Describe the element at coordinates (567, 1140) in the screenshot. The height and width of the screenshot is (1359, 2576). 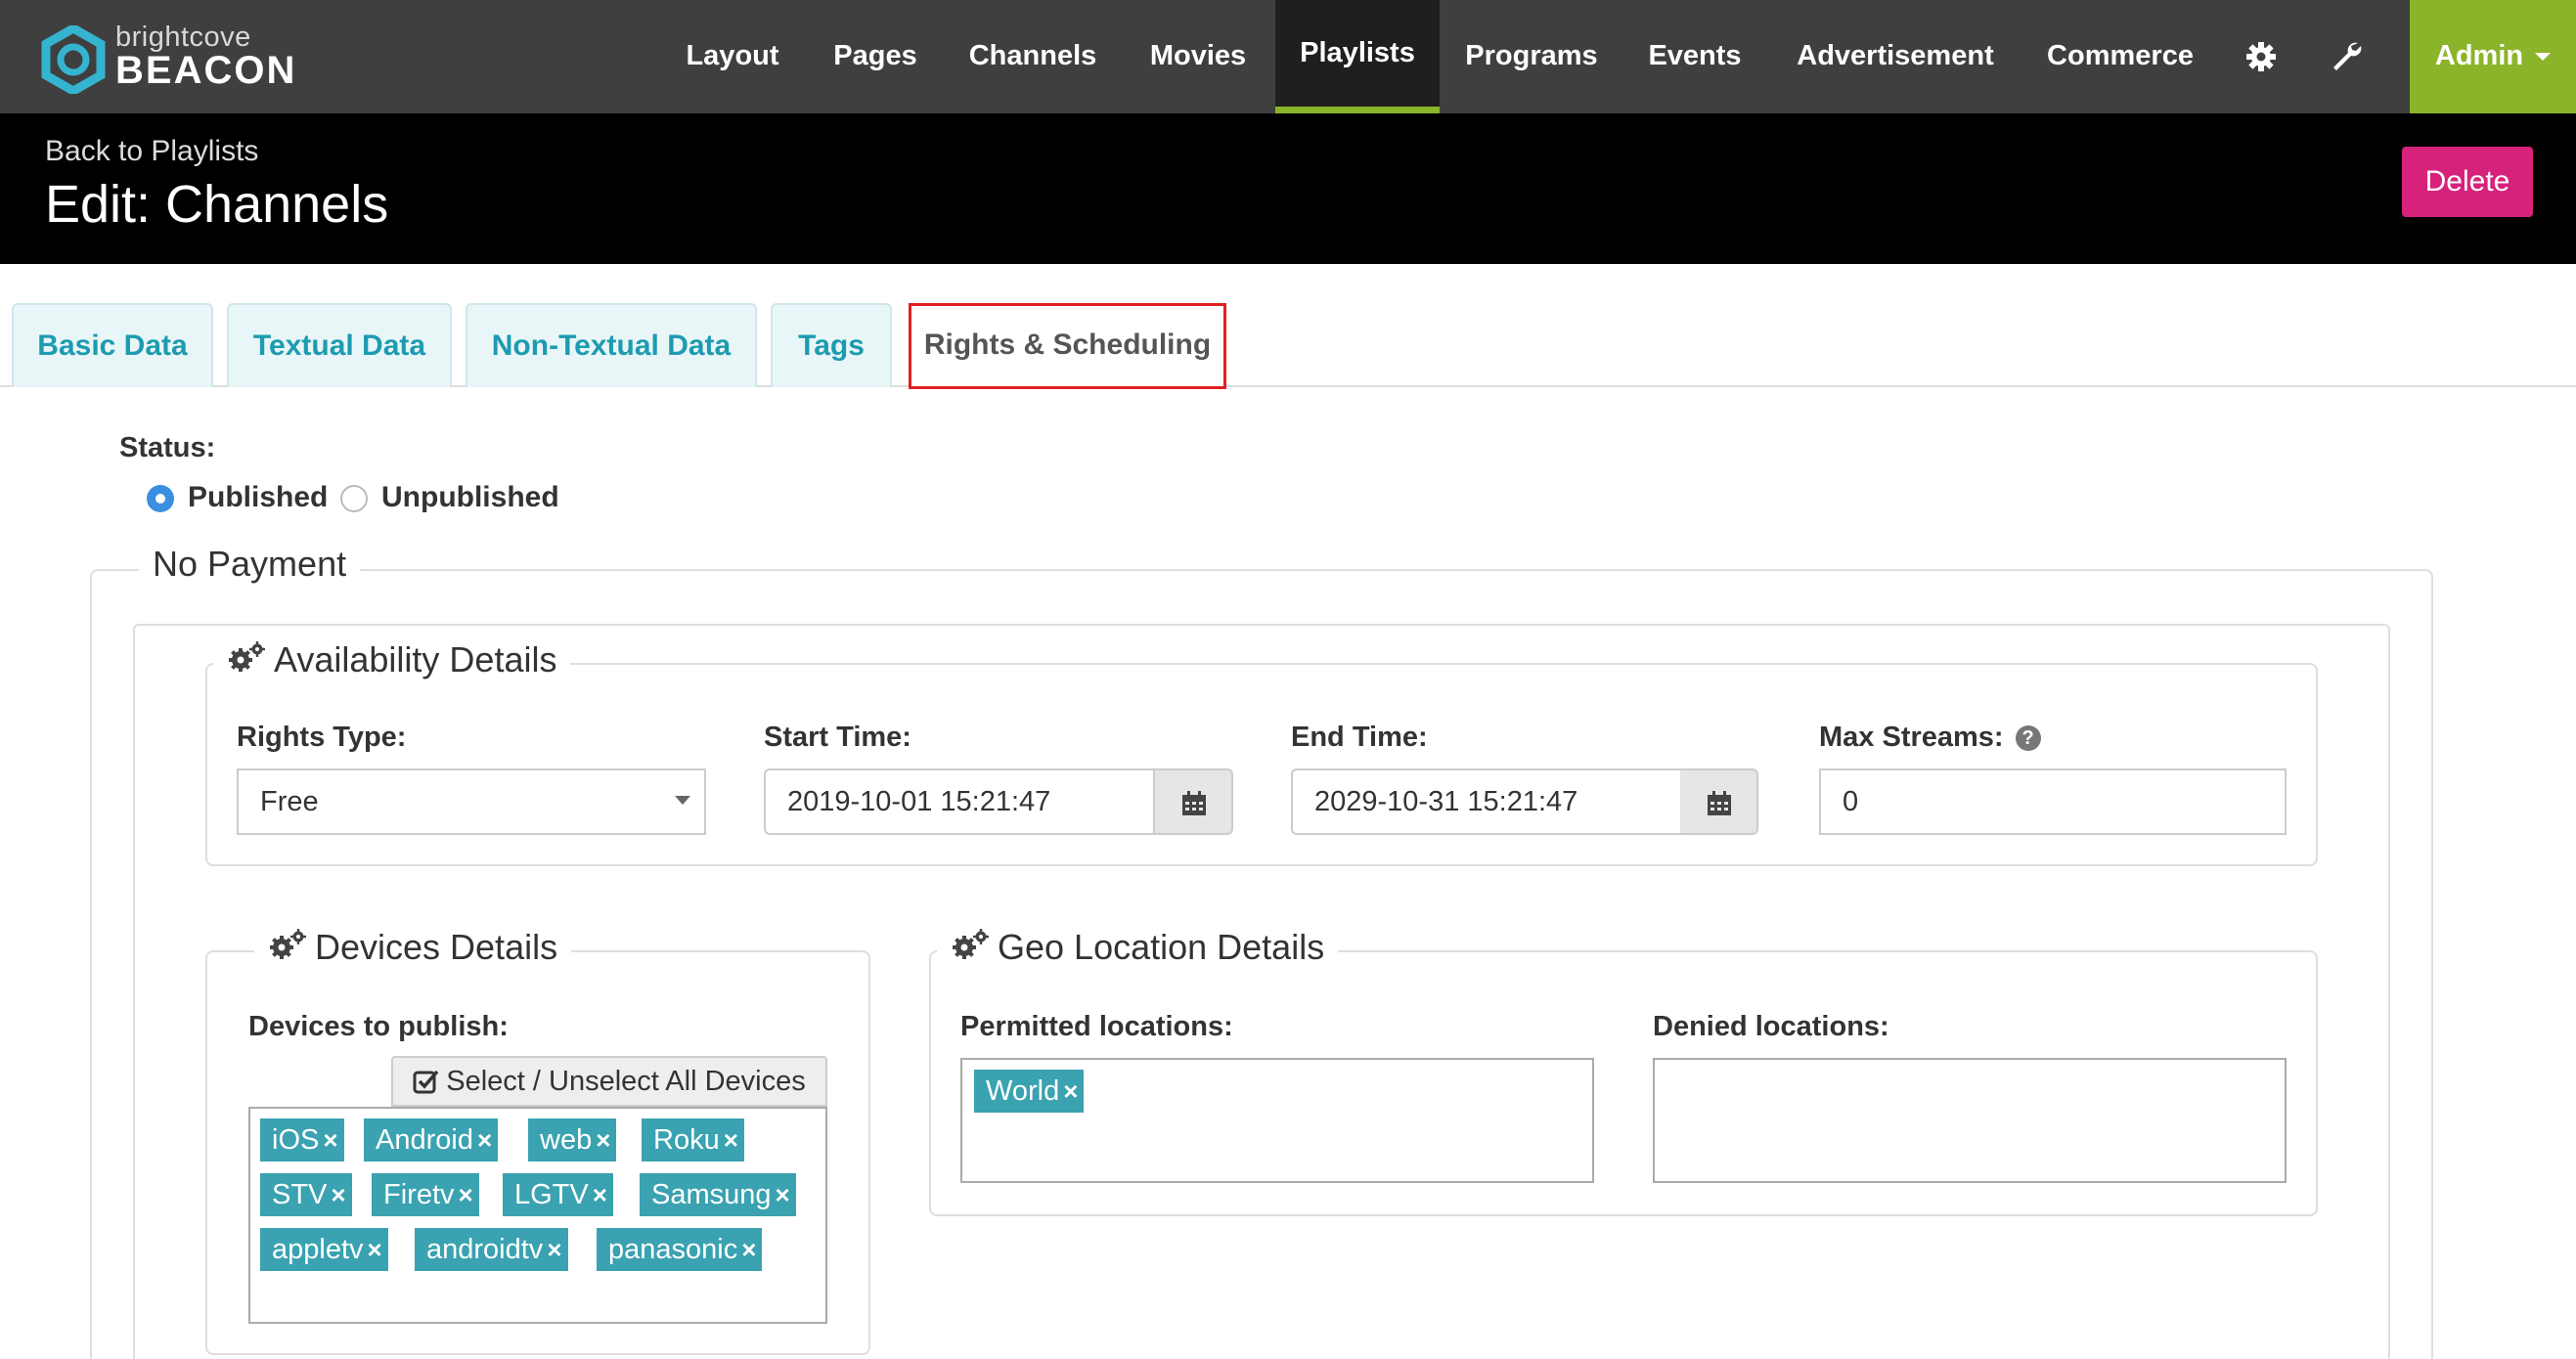
I see `device-tag-label: web` at that location.